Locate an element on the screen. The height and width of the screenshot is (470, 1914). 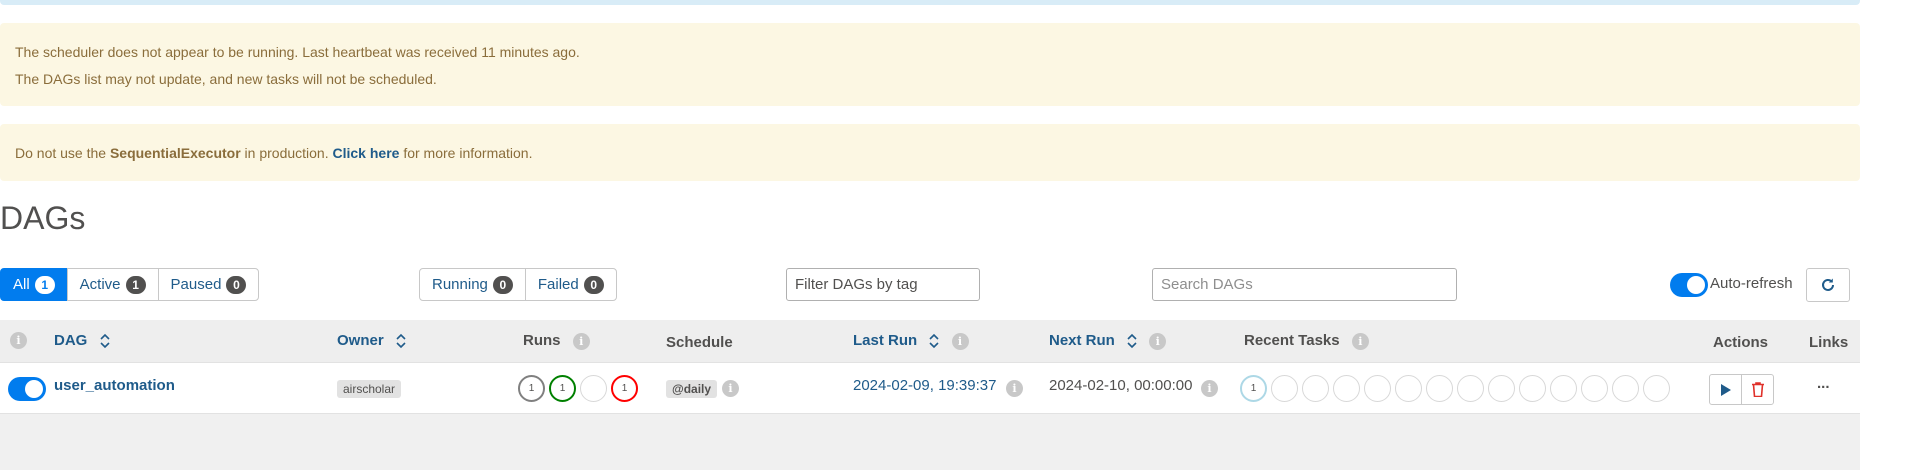
info-bar is located at coordinates (930, 2).